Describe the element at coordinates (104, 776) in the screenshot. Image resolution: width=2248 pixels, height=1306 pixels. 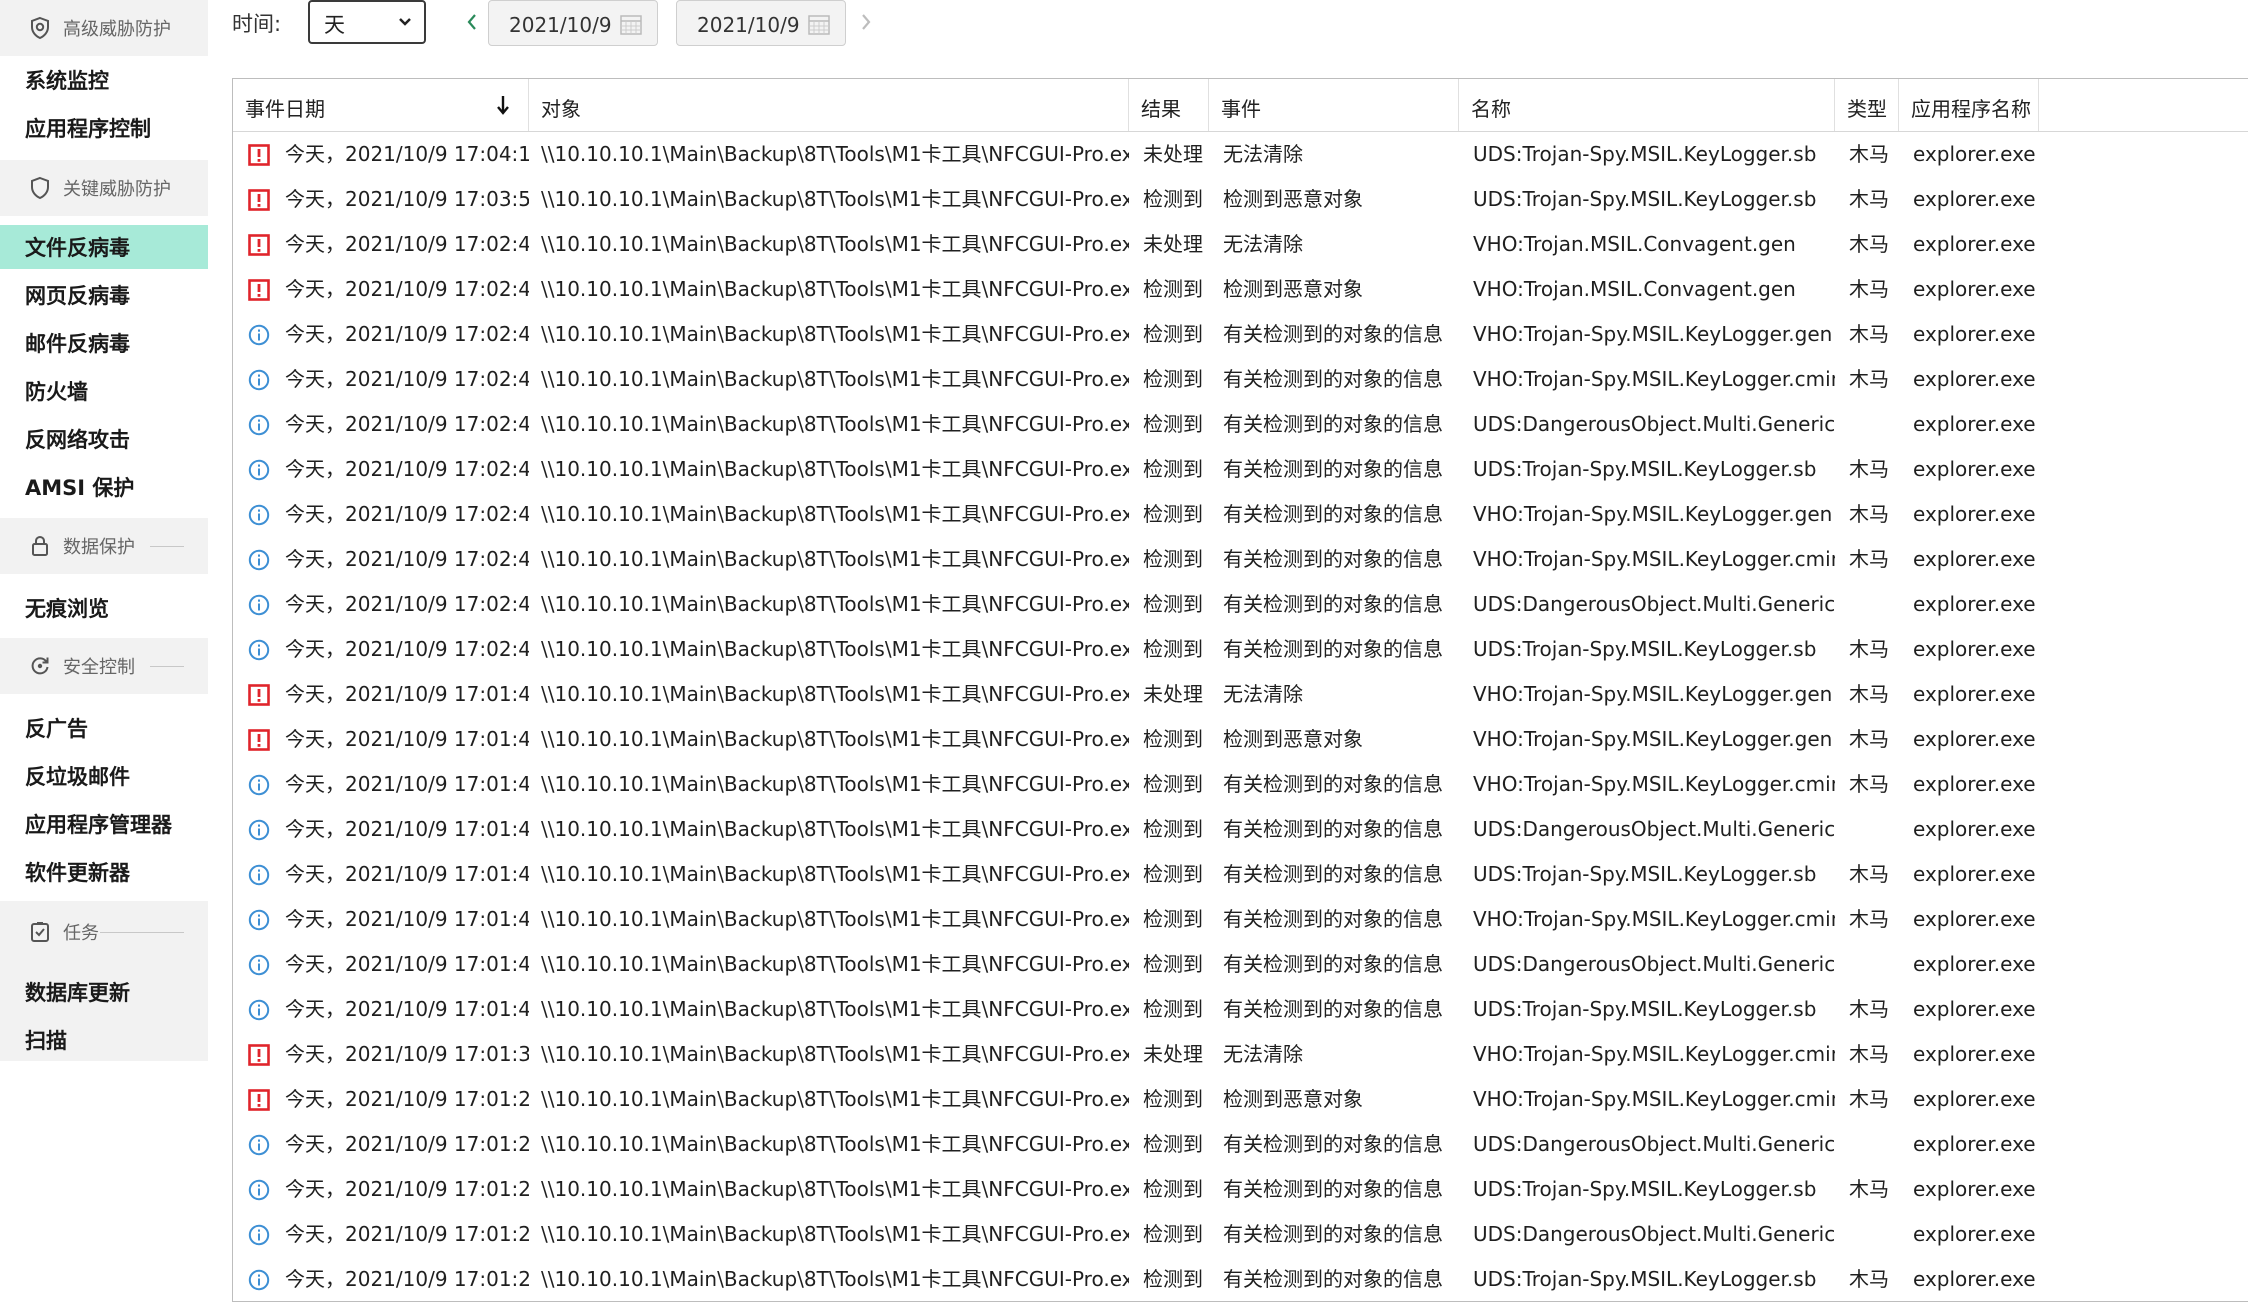
I see `sidebar-item-anti-spam: 反垃圾邮件` at that location.